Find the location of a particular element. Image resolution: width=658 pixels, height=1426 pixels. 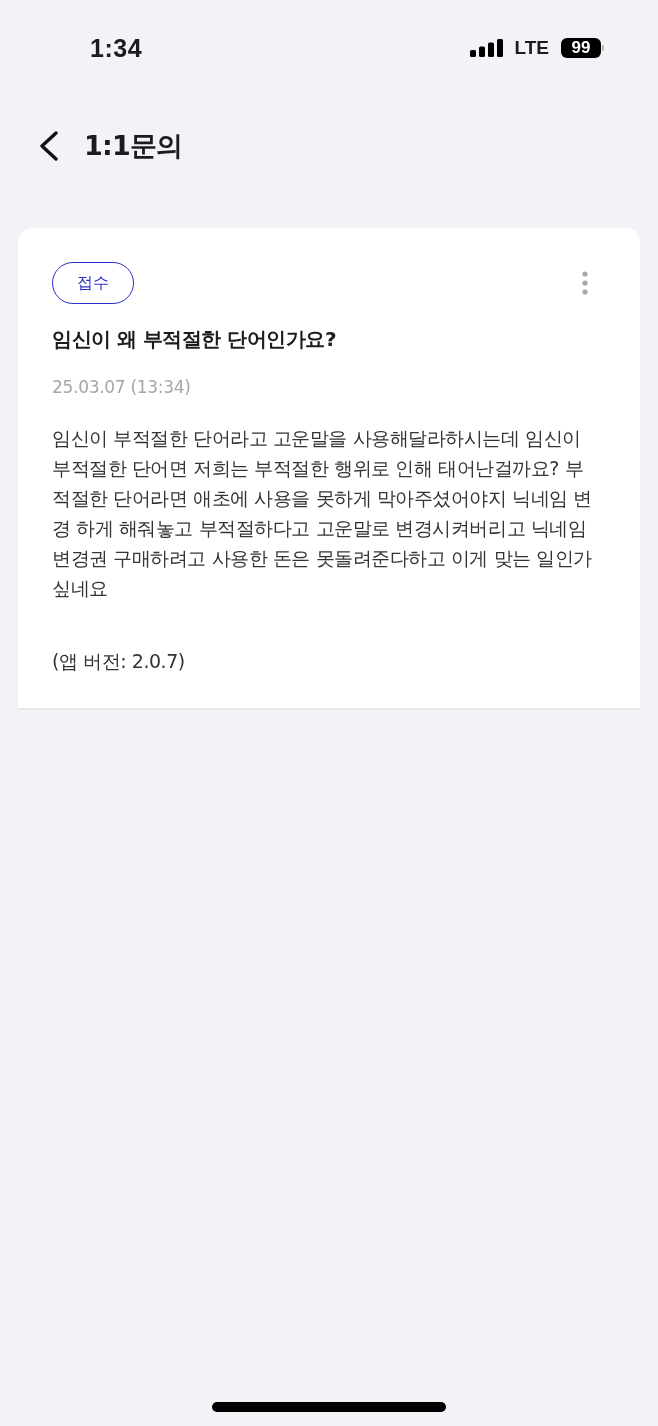

inquiry-body: 임신이 부적절한 단어라고 고운말을 사용해달라하시는데 임신이 부적절한 단어면 저희는 부적절한 행위로 인해 태어난걸까요? 부적절한 단어라면 애초에 사용을 못하게 막아주셨어야지 닉네임 변경 하게 해줘놓고 부적절하다고 고운말로 변경시켜버리고 닉네임 변경권 구매하려고 사용한 돈은 못돌려준다하고 이게 맞는 일인가 싶네요 is located at coordinates (322, 513).